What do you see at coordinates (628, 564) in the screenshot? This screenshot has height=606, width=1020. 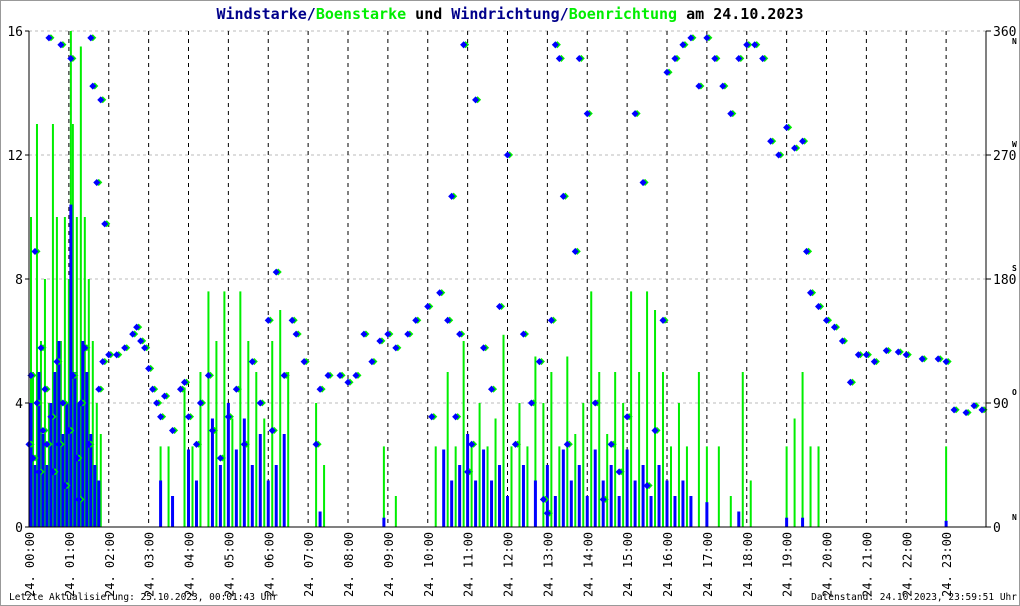 I see `x-tick-label: 24. 15:00` at bounding box center [628, 564].